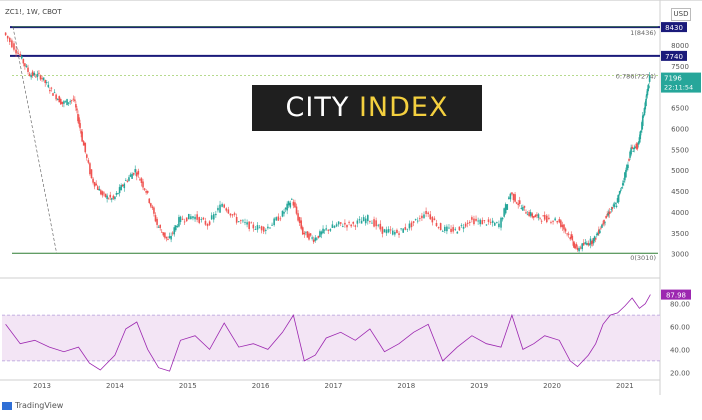  I want to click on price-tick-label: 8000, so click(680, 46).